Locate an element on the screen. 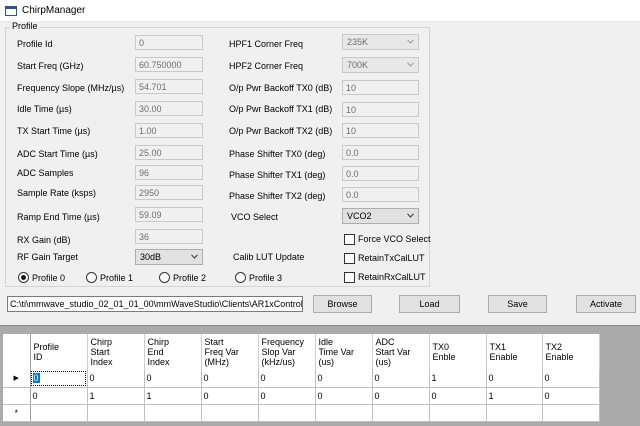  profile-1-radio is located at coordinates (91, 277).